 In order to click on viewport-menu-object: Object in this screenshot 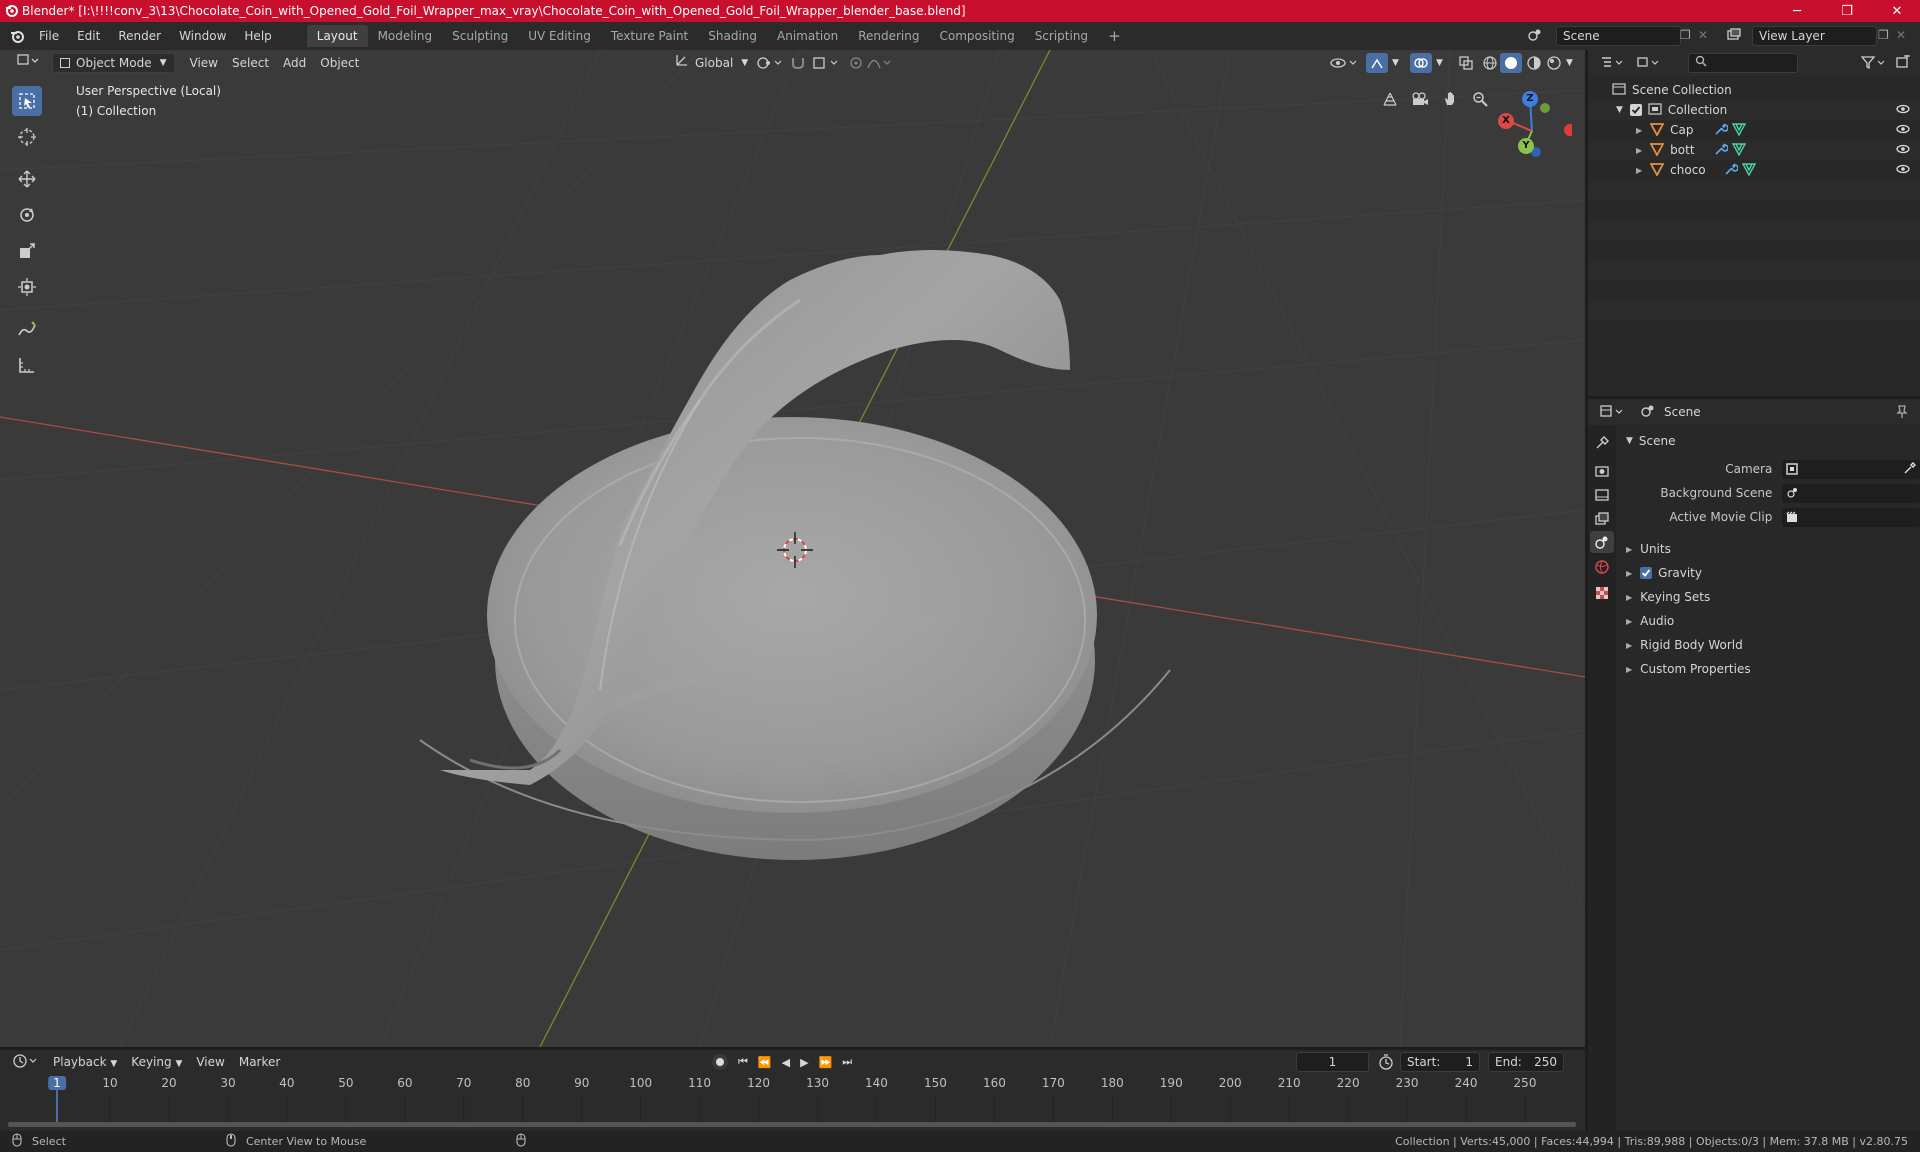, I will do `click(339, 63)`.